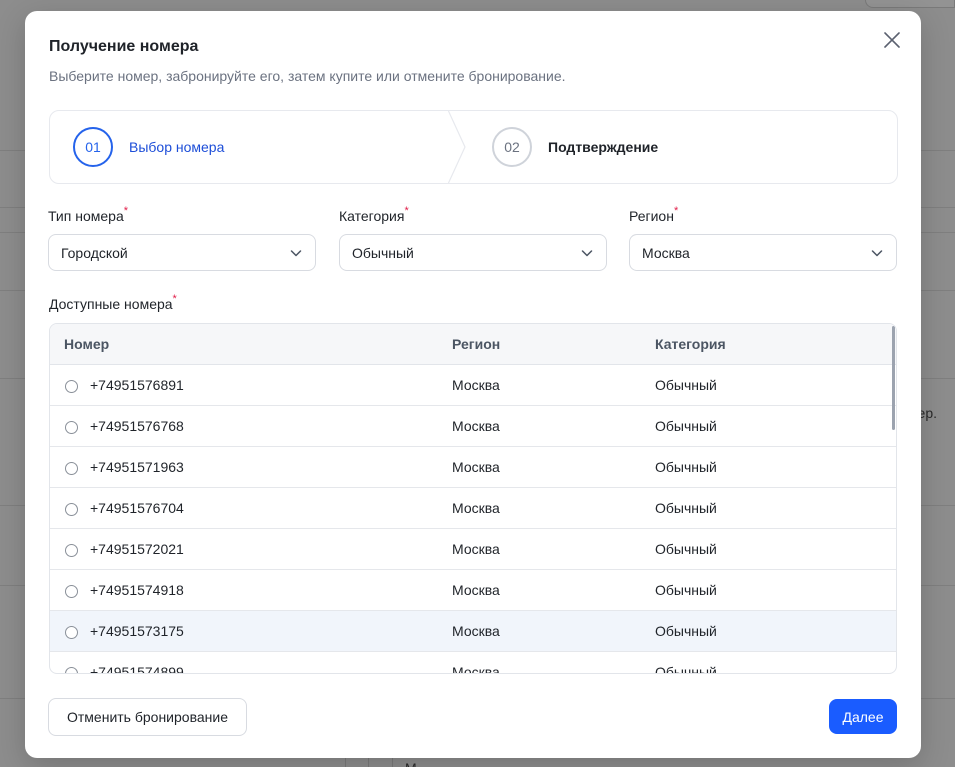 Image resolution: width=955 pixels, height=767 pixels. What do you see at coordinates (137, 669) in the screenshot?
I see `cell-number: +74951574899` at bounding box center [137, 669].